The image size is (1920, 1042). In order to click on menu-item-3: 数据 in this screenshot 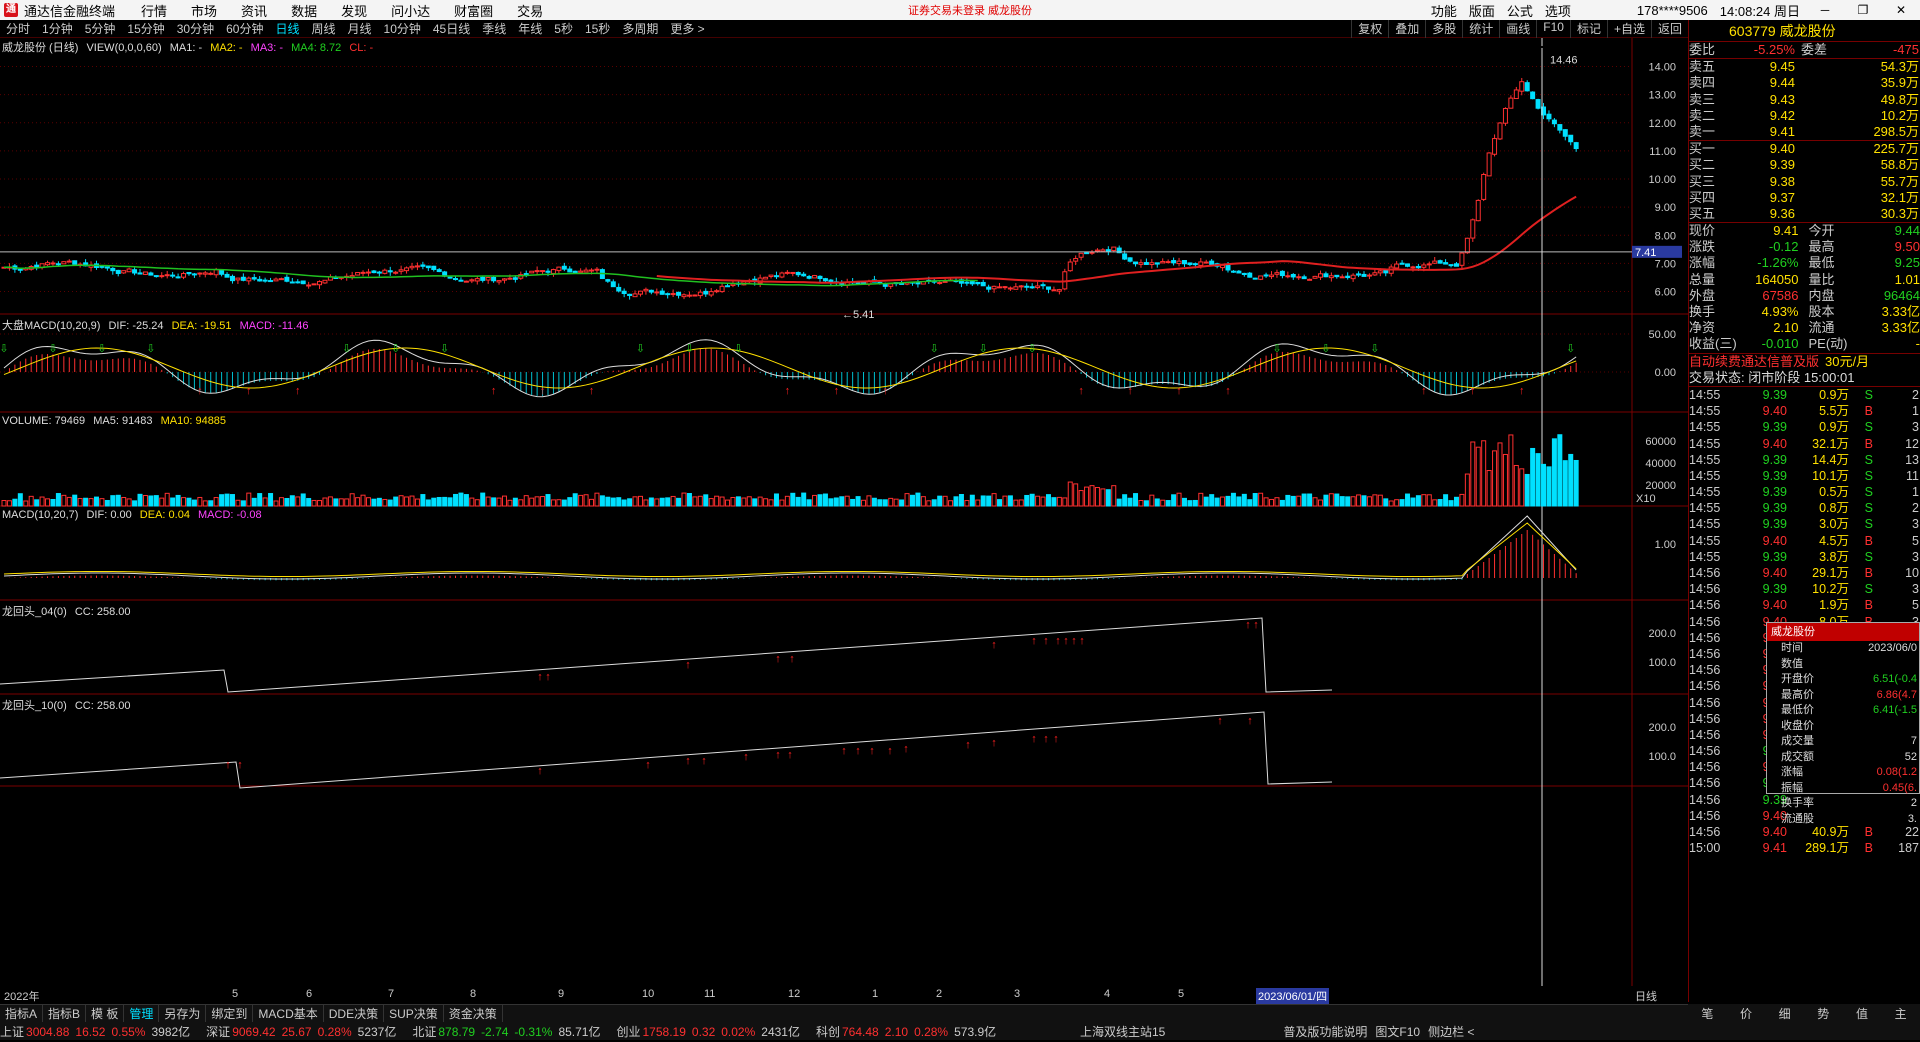, I will do `click(304, 10)`.